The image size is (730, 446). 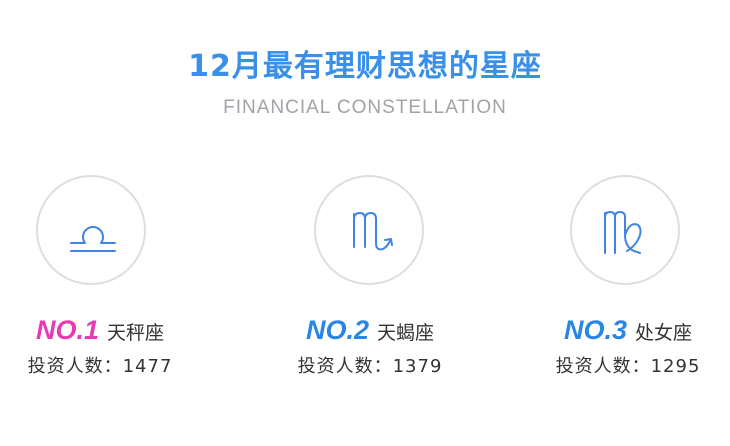 I want to click on libra-icon-circle, so click(x=91, y=230).